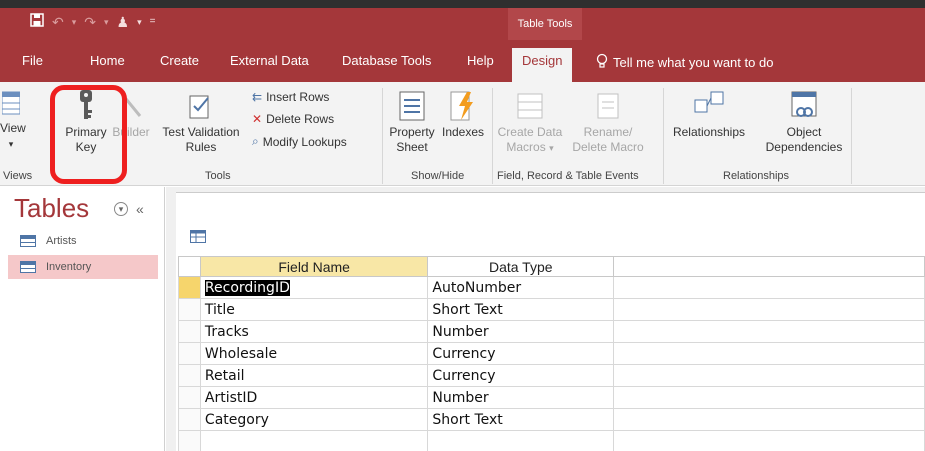 The image size is (925, 451). Describe the element at coordinates (257, 97) in the screenshot. I see `insert-rows-icon: ⇇` at that location.